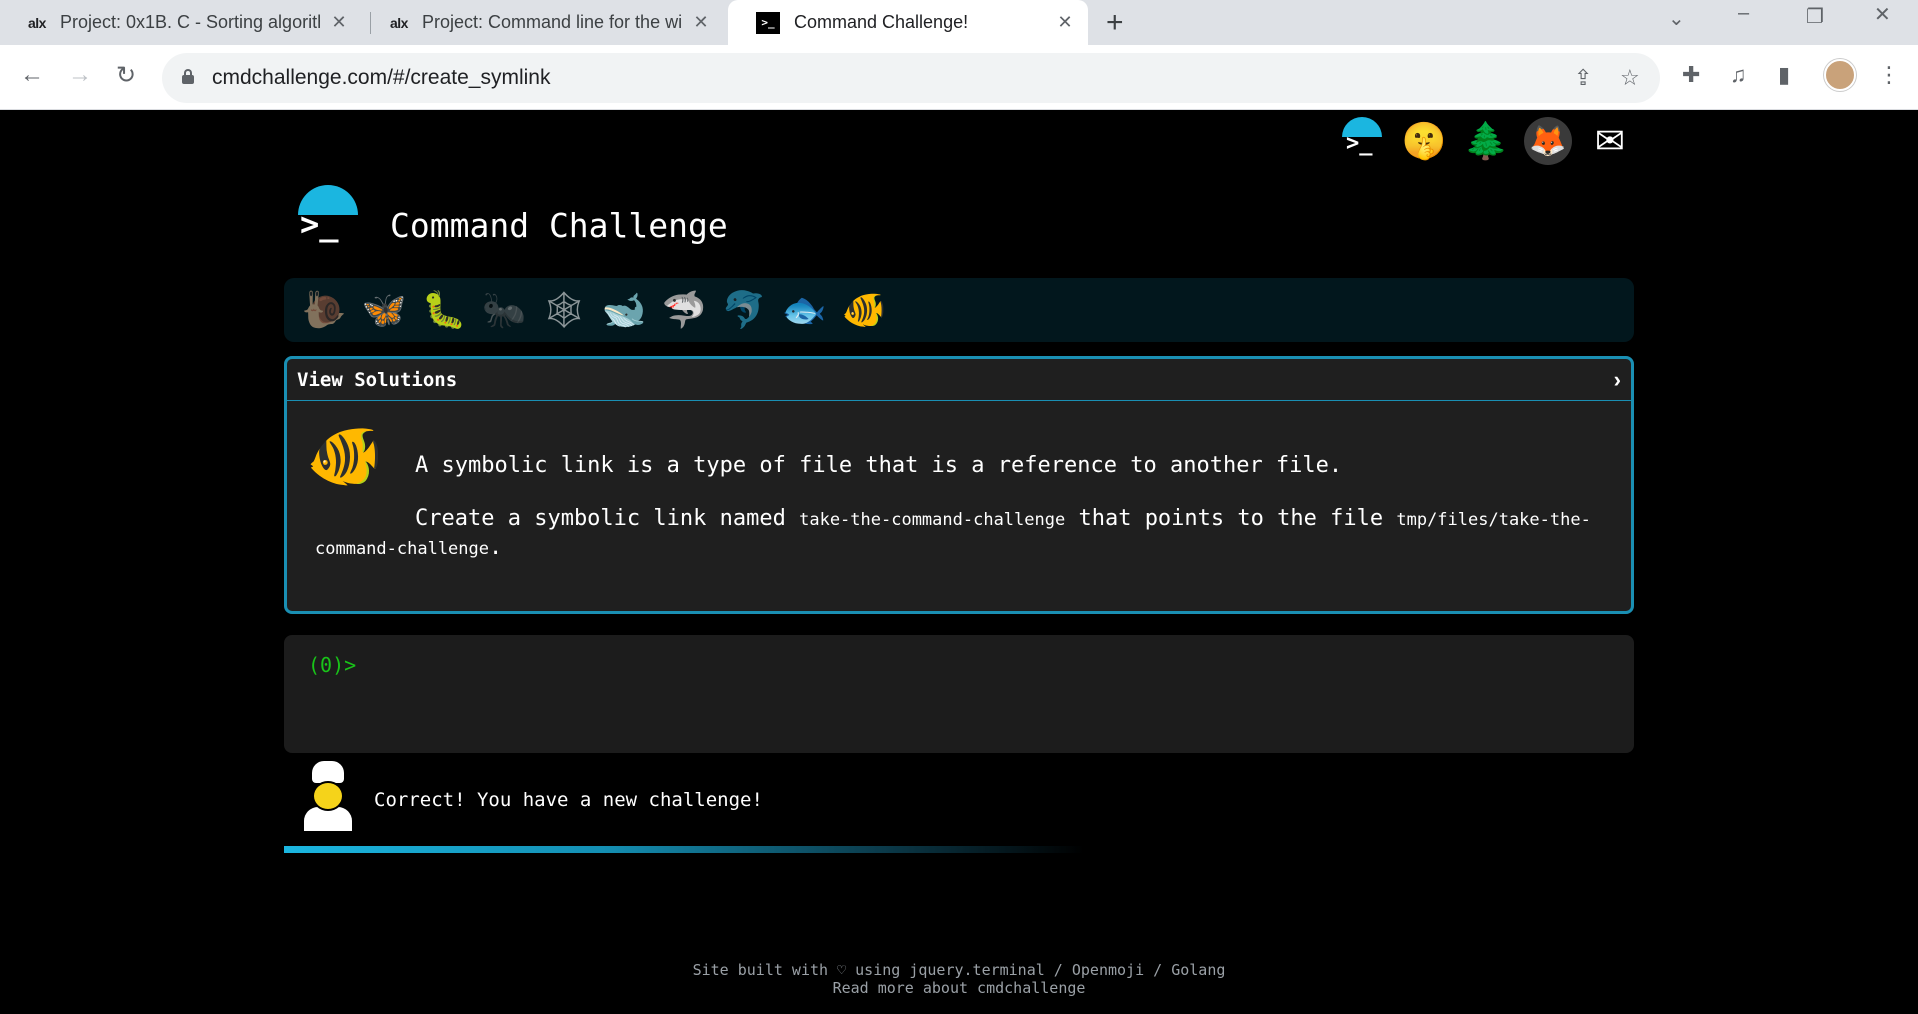 This screenshot has width=1918, height=1014. Describe the element at coordinates (377, 380) in the screenshot. I see `view-solutions-label: View Solutions` at that location.